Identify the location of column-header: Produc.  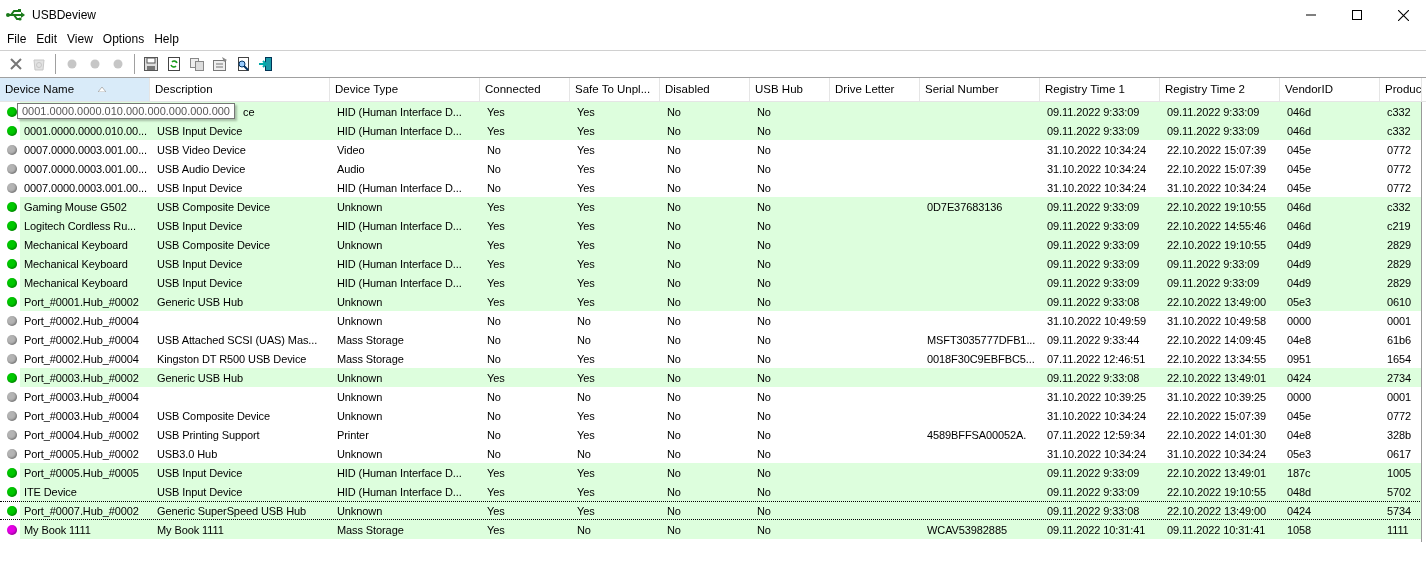
(1401, 89).